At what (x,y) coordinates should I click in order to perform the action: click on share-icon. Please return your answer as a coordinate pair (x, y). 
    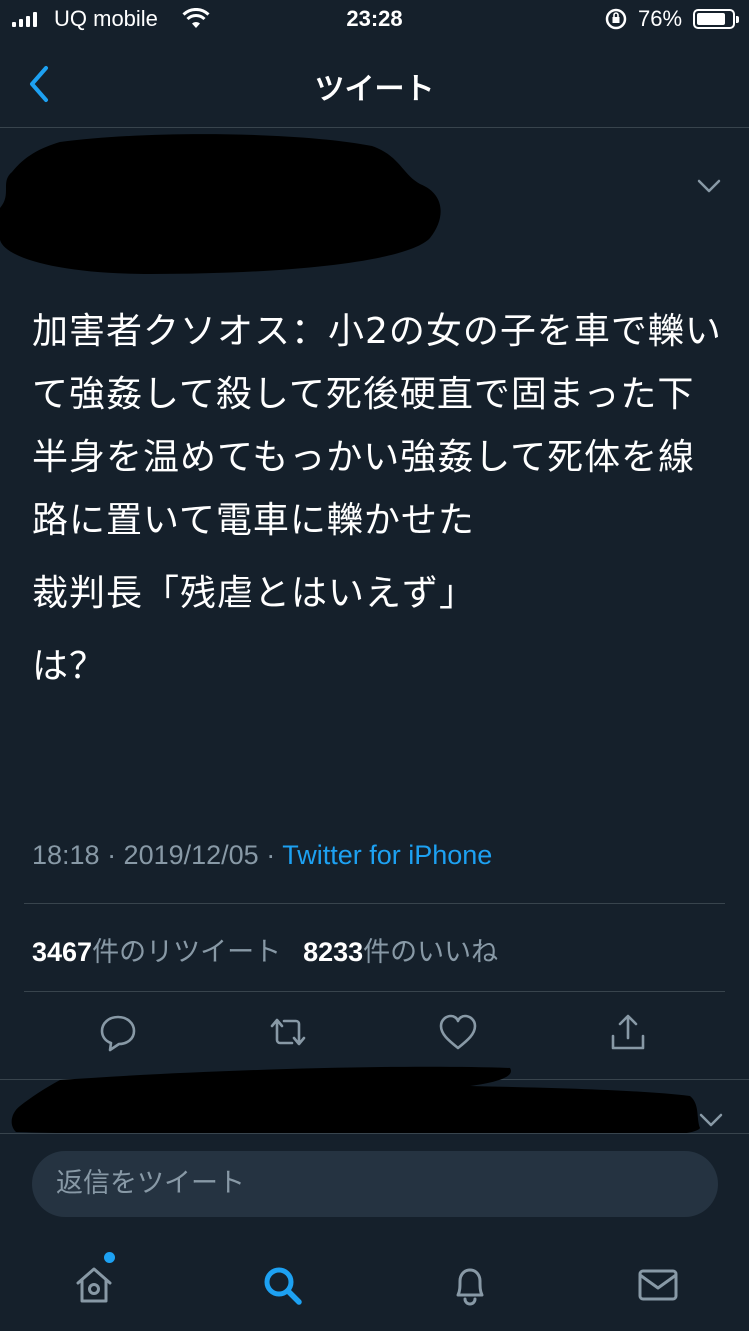
    Looking at the image, I should click on (628, 1032).